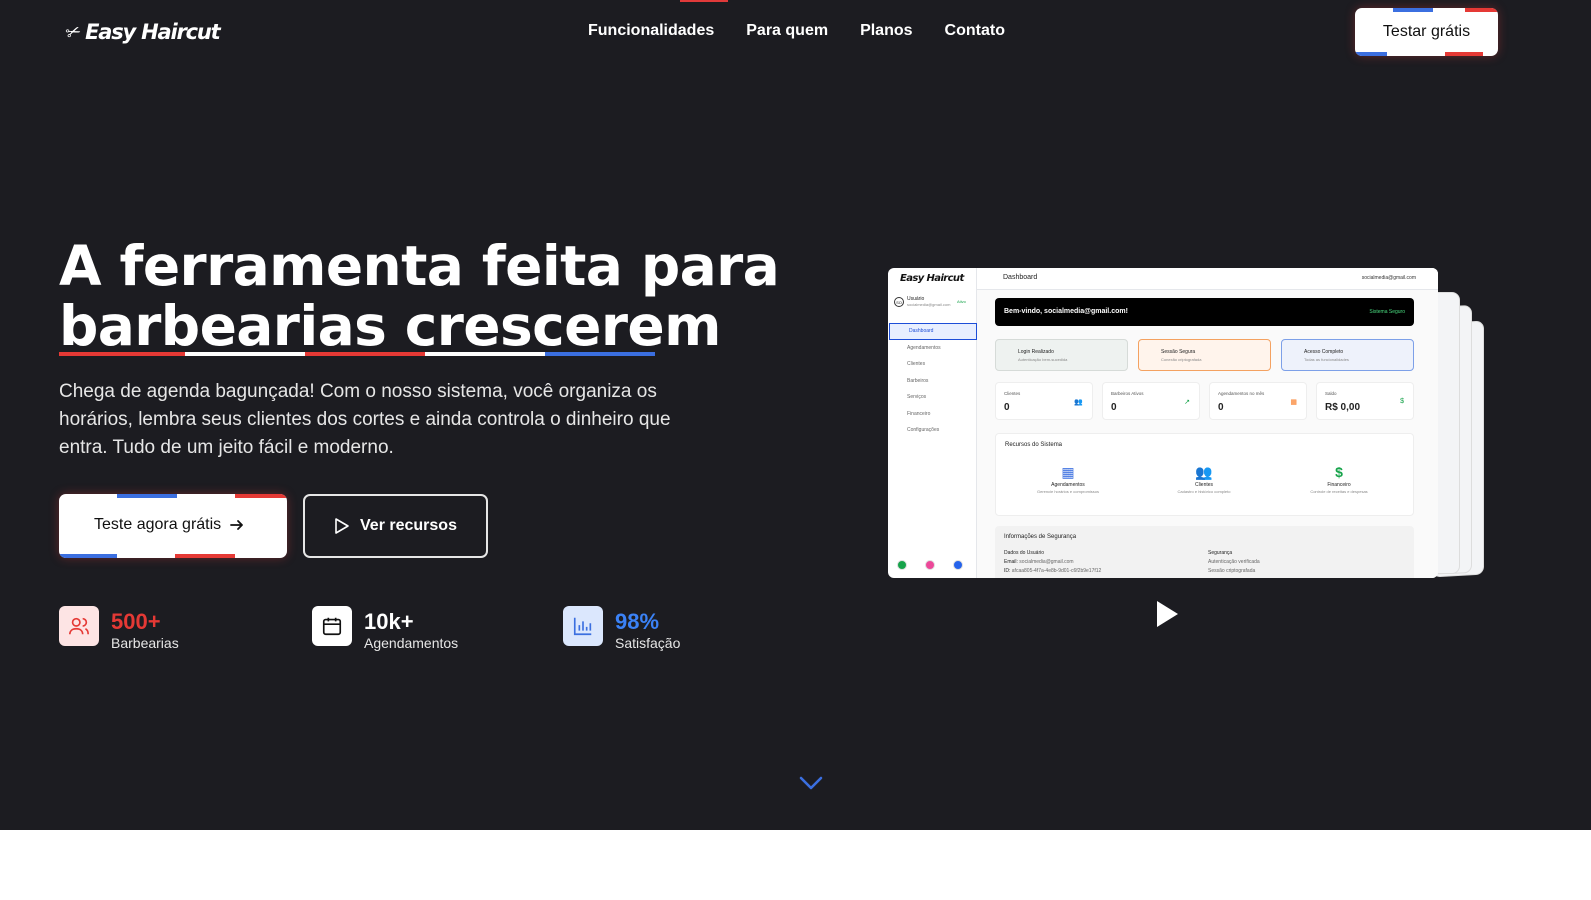  I want to click on mockup-kpi-barbers: Barbeiros Ativos 0 ↗, so click(1151, 401).